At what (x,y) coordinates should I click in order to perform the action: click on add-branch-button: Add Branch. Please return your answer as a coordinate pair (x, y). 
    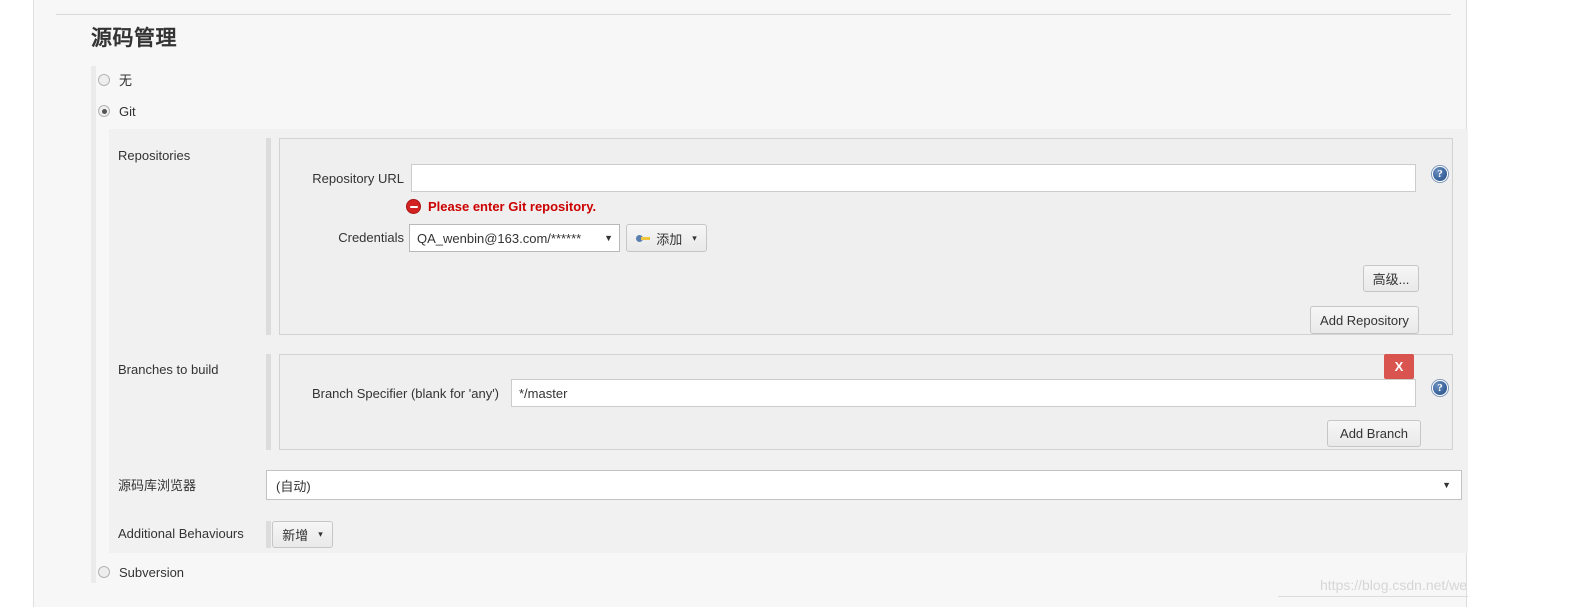
    Looking at the image, I should click on (1374, 433).